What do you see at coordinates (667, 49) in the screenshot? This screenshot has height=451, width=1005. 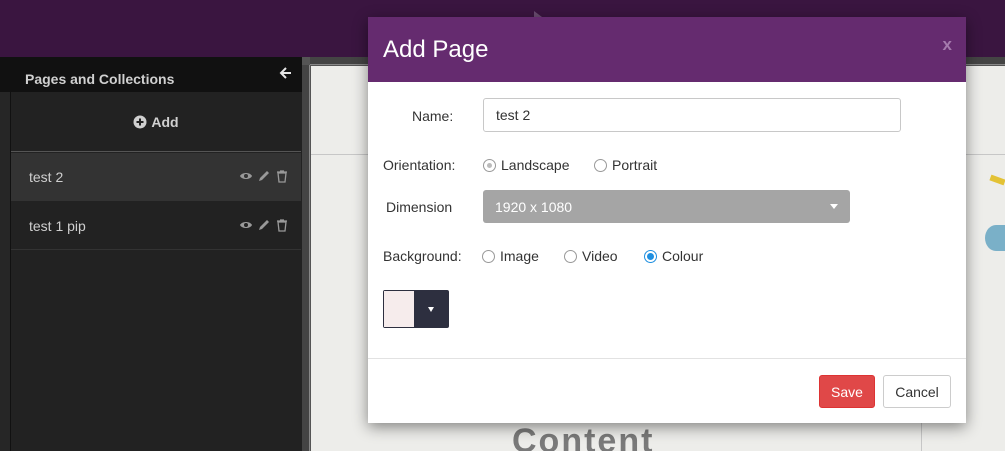 I see `modal-header: Add Page x` at bounding box center [667, 49].